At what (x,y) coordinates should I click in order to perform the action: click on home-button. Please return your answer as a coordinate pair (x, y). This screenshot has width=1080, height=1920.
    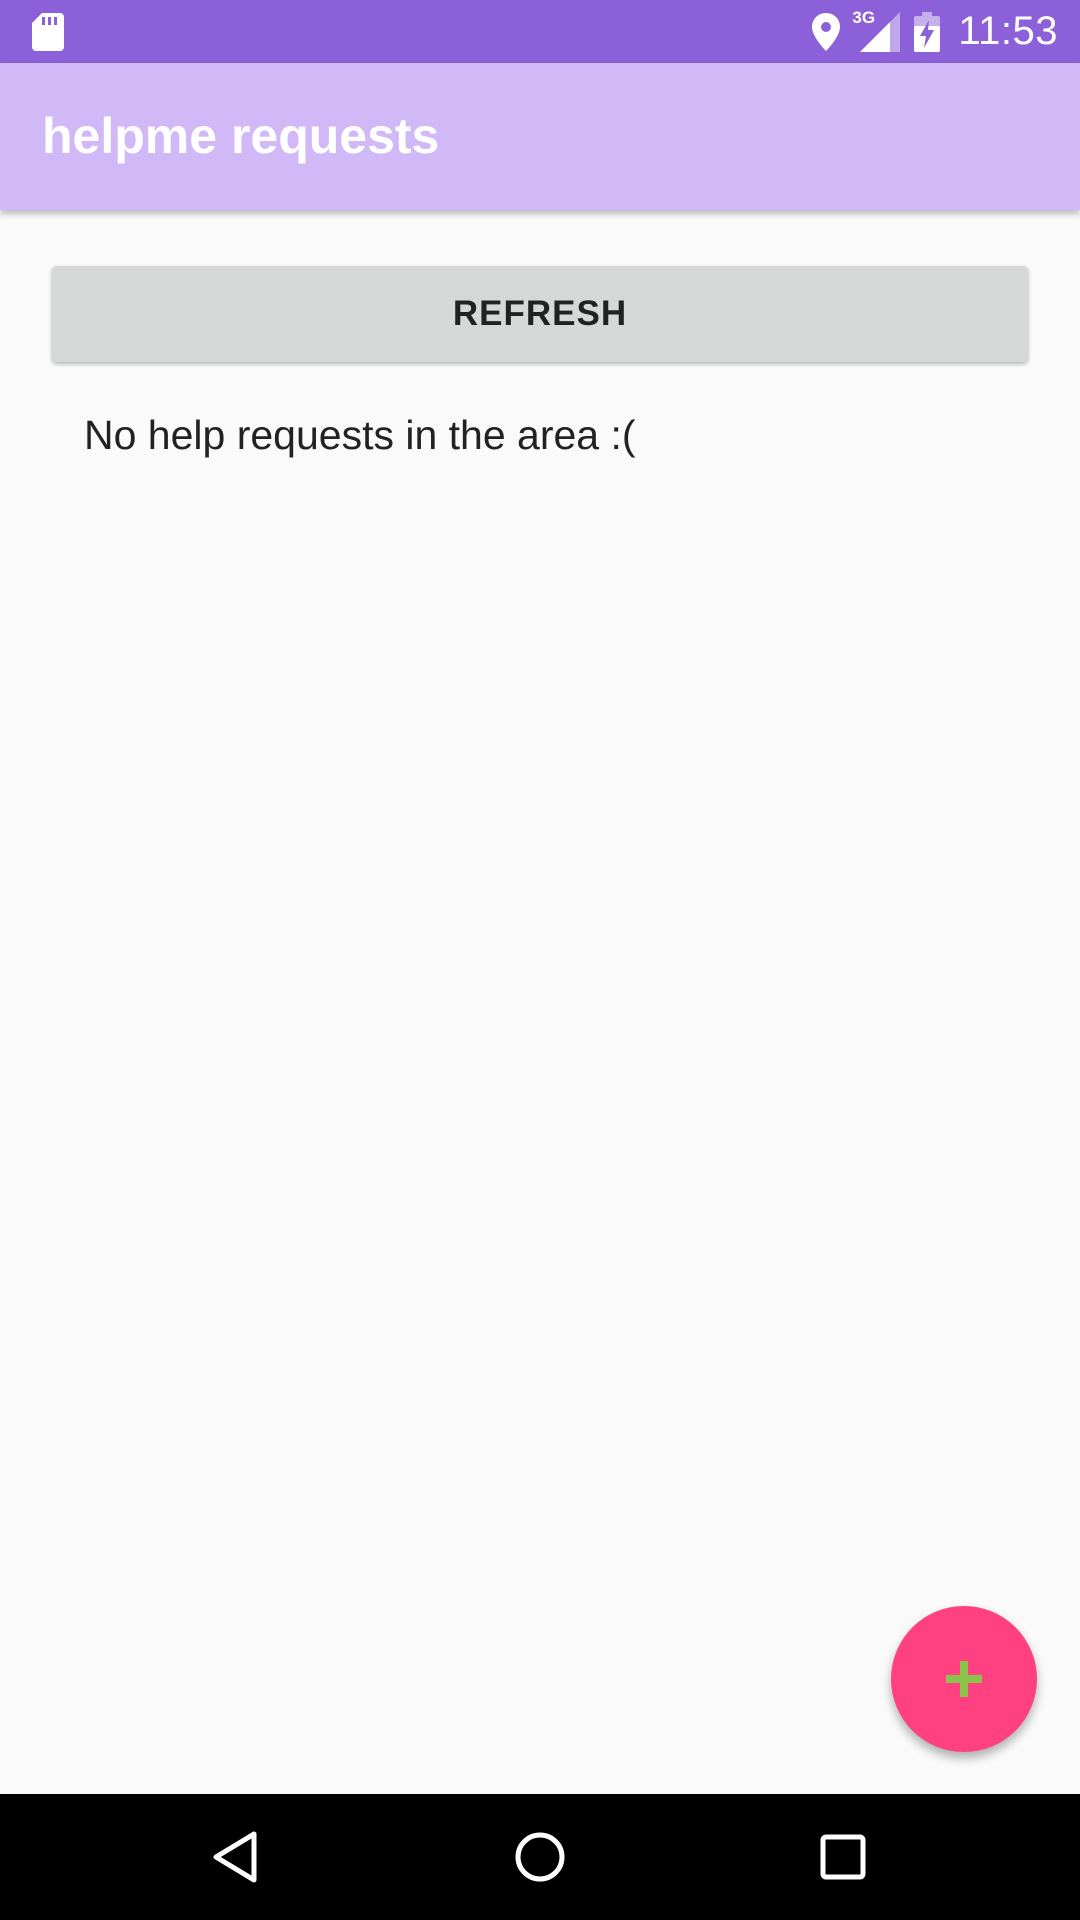
    Looking at the image, I should click on (540, 1857).